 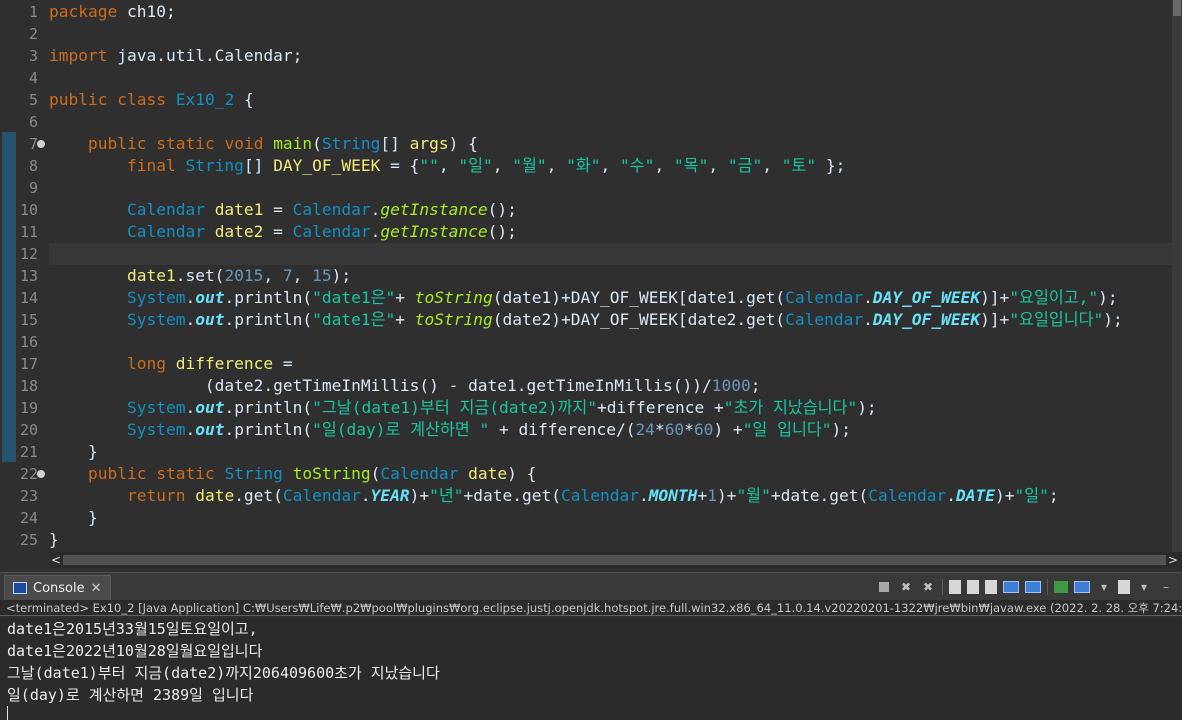 I want to click on scroll-lock-icon, so click(x=973, y=587).